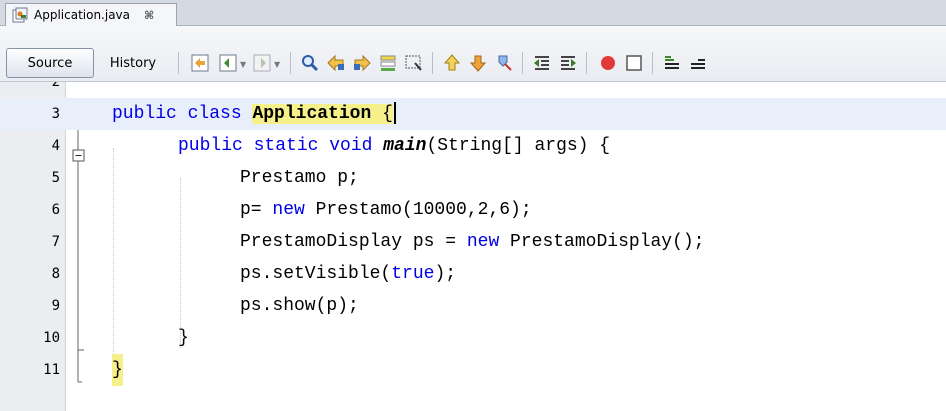  What do you see at coordinates (55, 114) in the screenshot?
I see `line-number: 3` at bounding box center [55, 114].